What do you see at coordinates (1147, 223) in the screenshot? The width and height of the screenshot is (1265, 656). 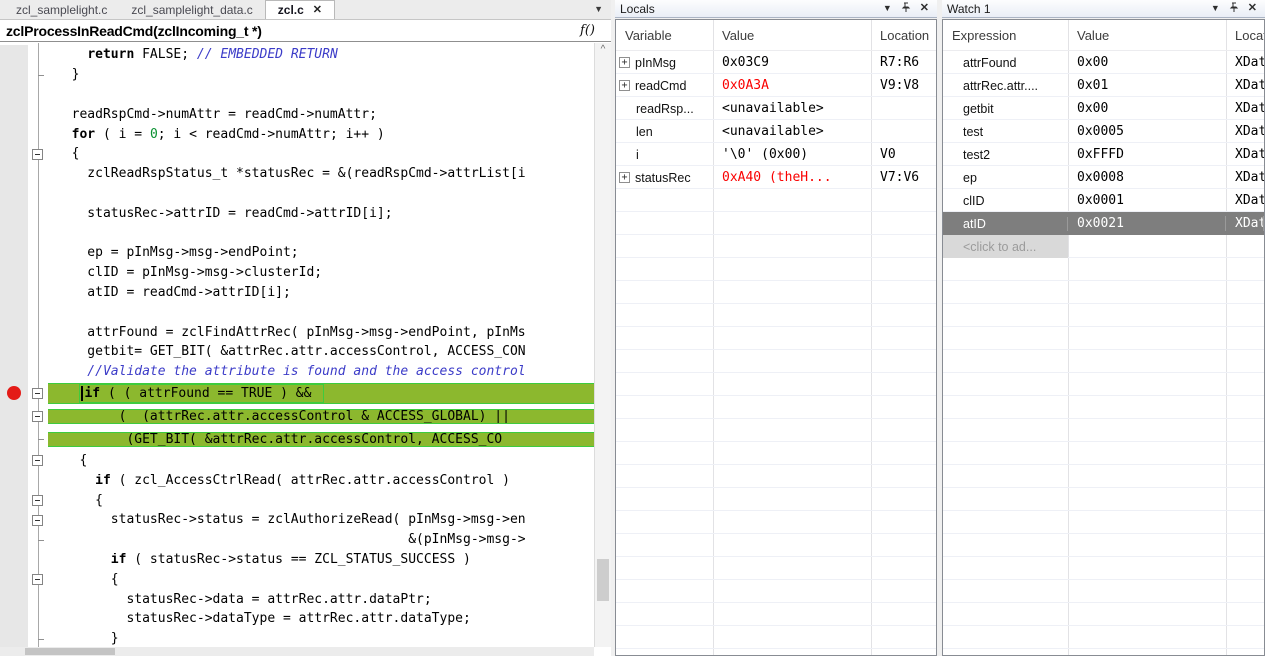 I see `value-cell: 0x0021` at bounding box center [1147, 223].